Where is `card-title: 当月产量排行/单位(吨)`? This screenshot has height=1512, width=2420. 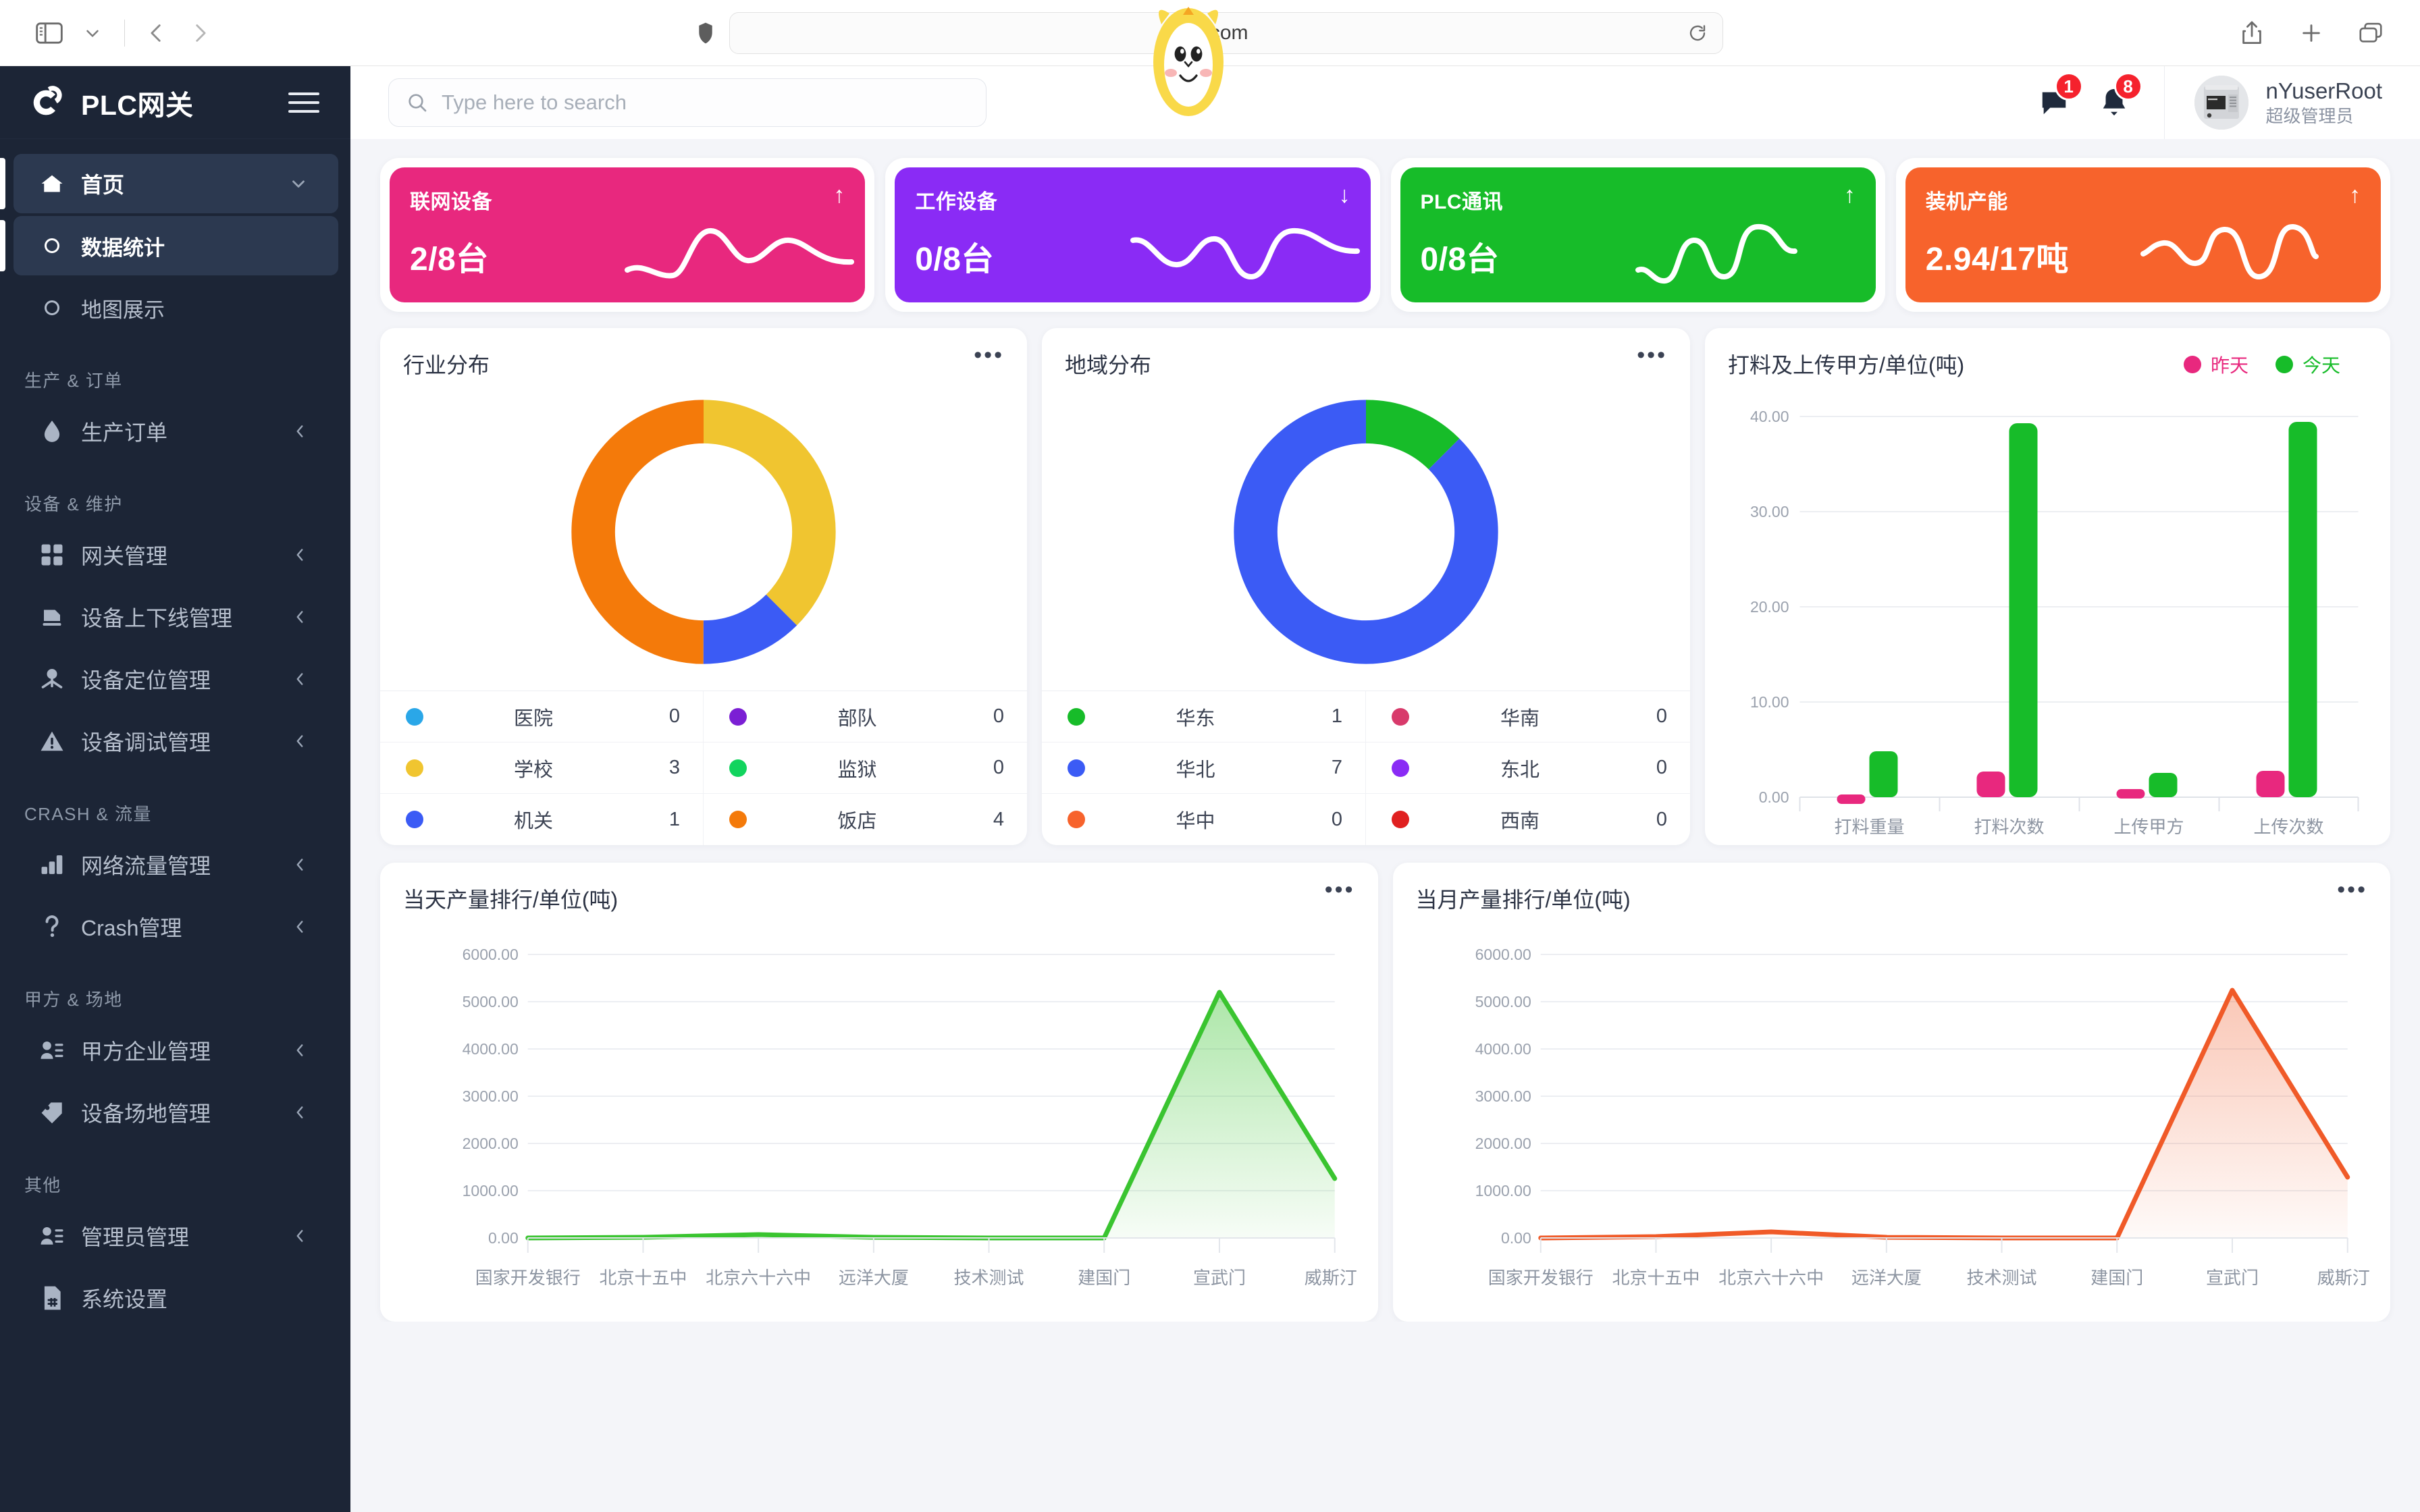
card-title: 当月产量排行/单位(吨) is located at coordinates (1523, 900).